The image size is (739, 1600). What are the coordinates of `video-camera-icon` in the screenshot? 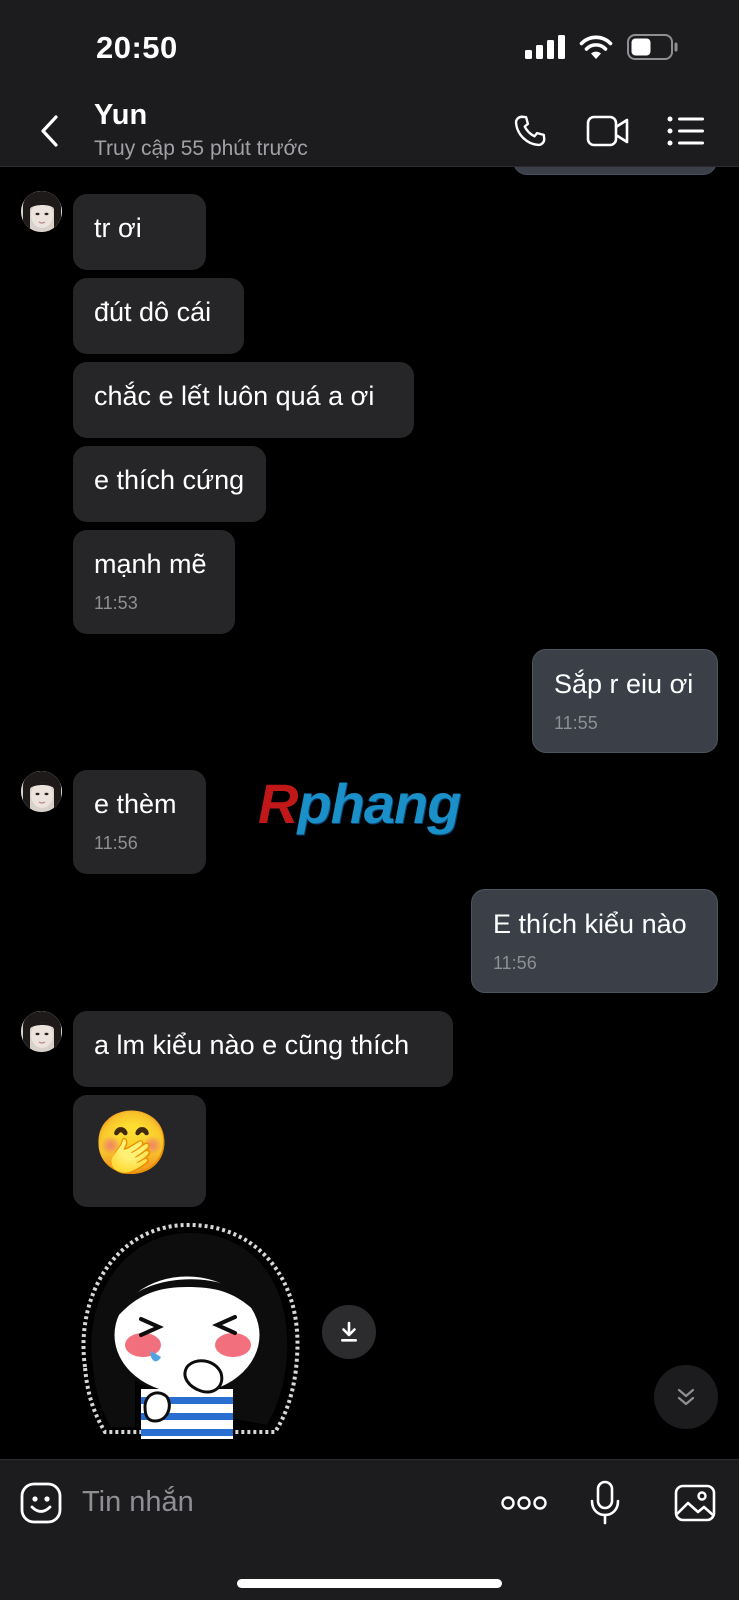 It's located at (607, 131).